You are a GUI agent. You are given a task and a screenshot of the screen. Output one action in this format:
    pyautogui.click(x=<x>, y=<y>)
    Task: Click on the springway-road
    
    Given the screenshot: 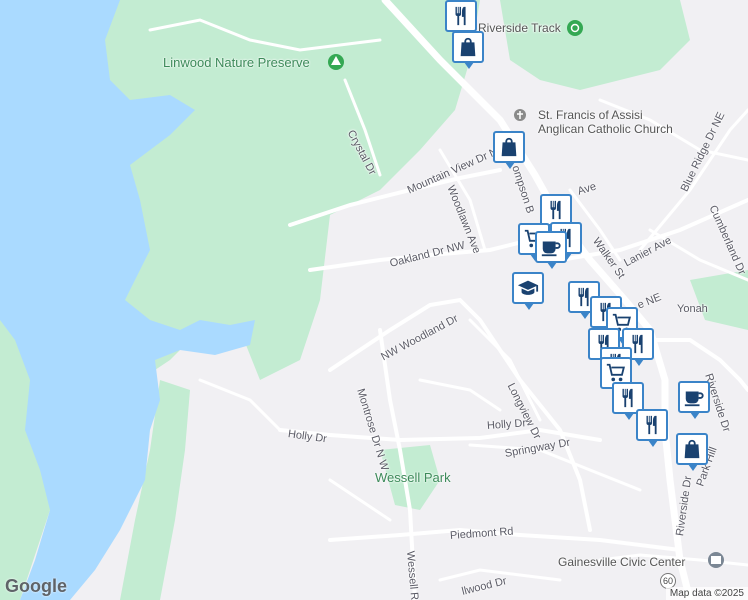 What is the action you would take?
    pyautogui.click(x=555, y=467)
    